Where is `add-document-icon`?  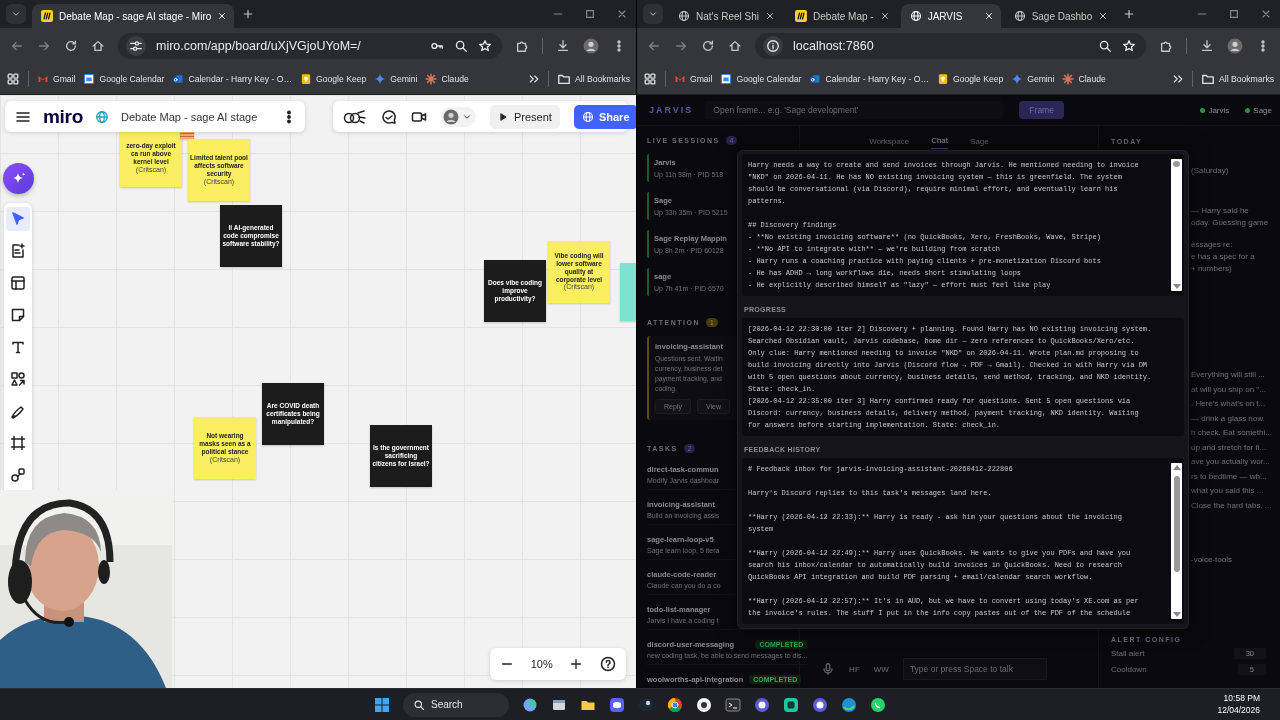 add-document-icon is located at coordinates (18, 251).